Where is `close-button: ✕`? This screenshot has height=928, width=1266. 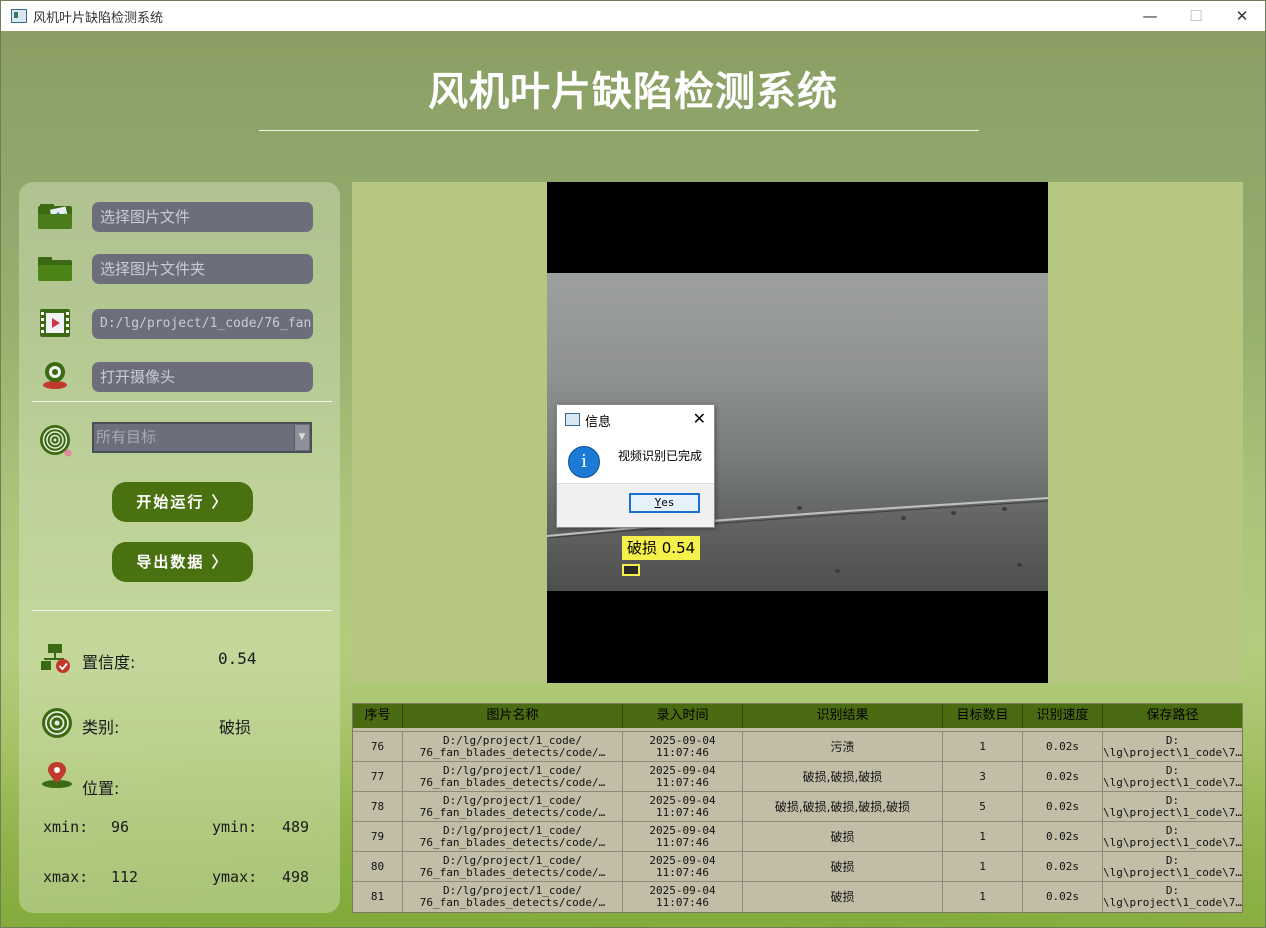
close-button: ✕ is located at coordinates (1242, 16).